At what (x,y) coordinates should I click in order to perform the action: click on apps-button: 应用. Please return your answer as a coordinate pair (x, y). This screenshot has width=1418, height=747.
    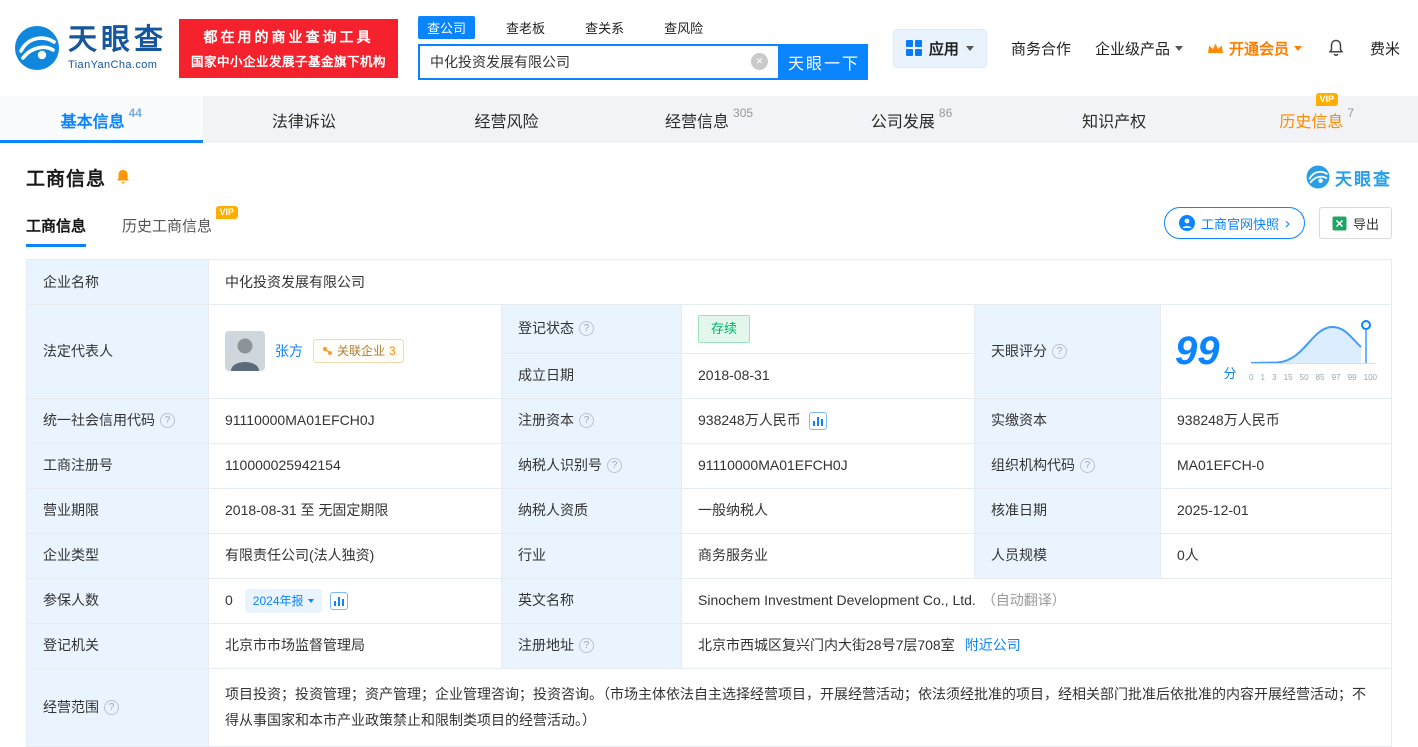
    Looking at the image, I should click on (939, 48).